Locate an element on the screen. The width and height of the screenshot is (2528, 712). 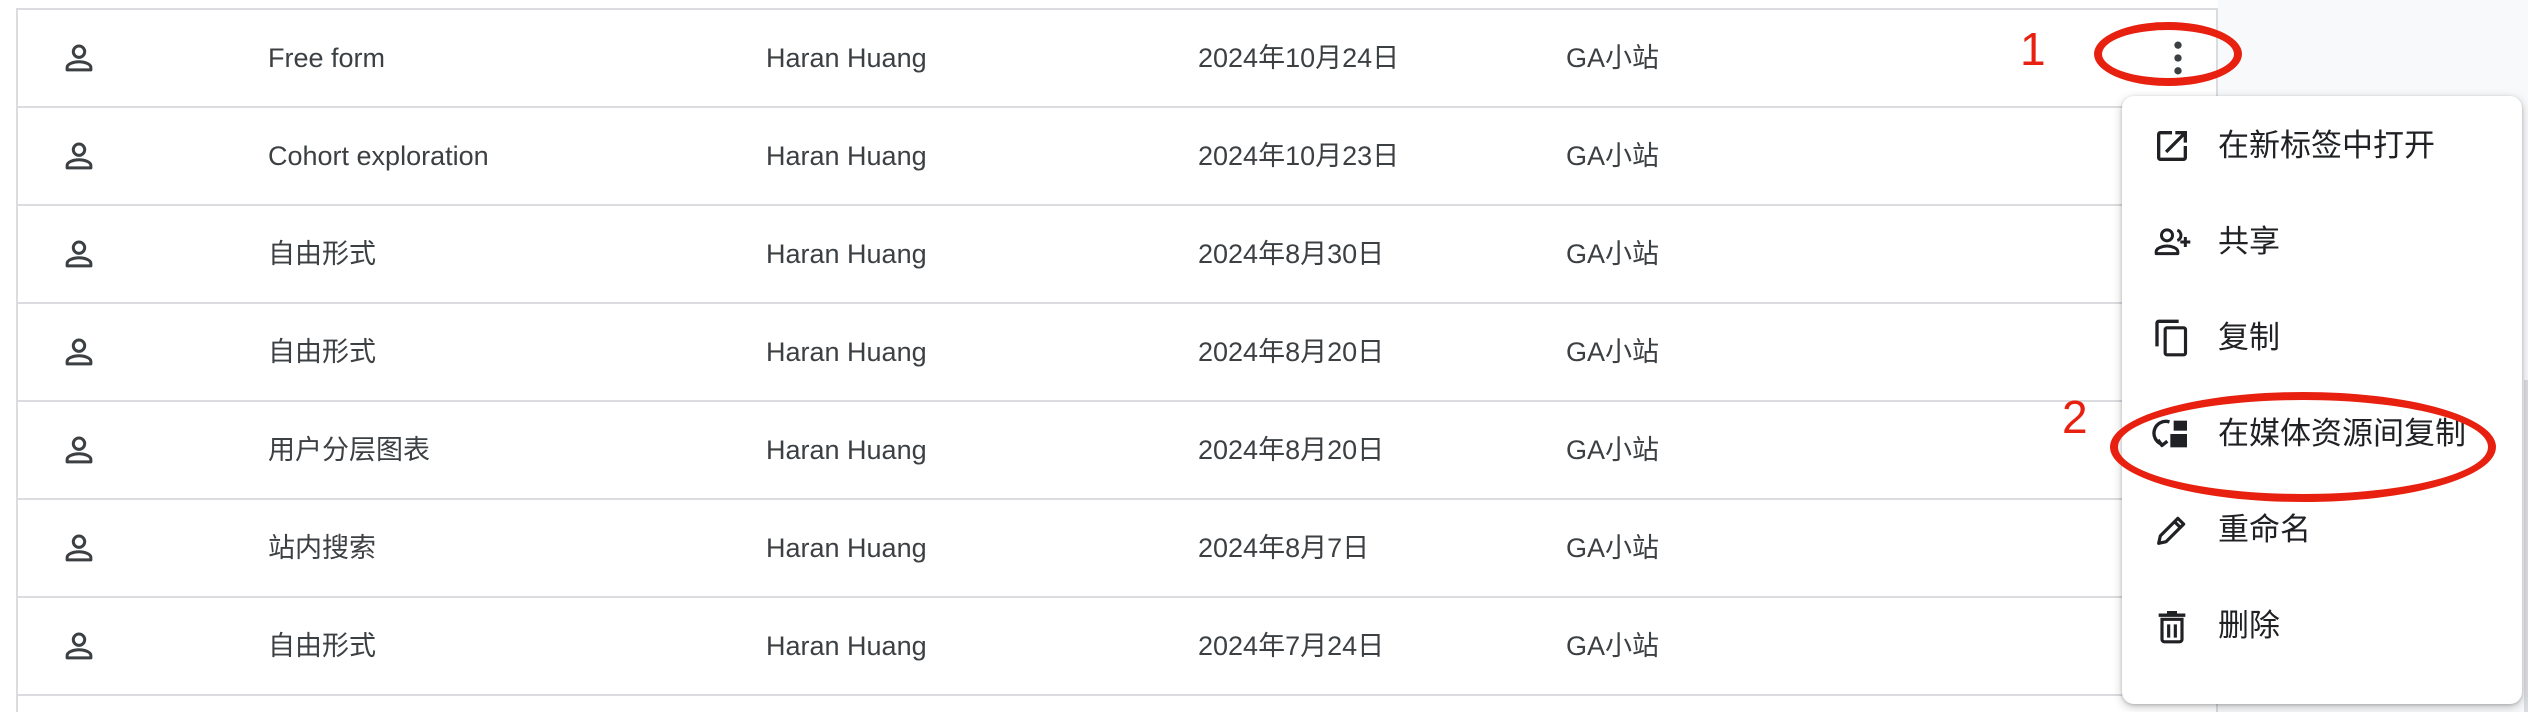
menu-item-label: 共享 is located at coordinates (2249, 241).